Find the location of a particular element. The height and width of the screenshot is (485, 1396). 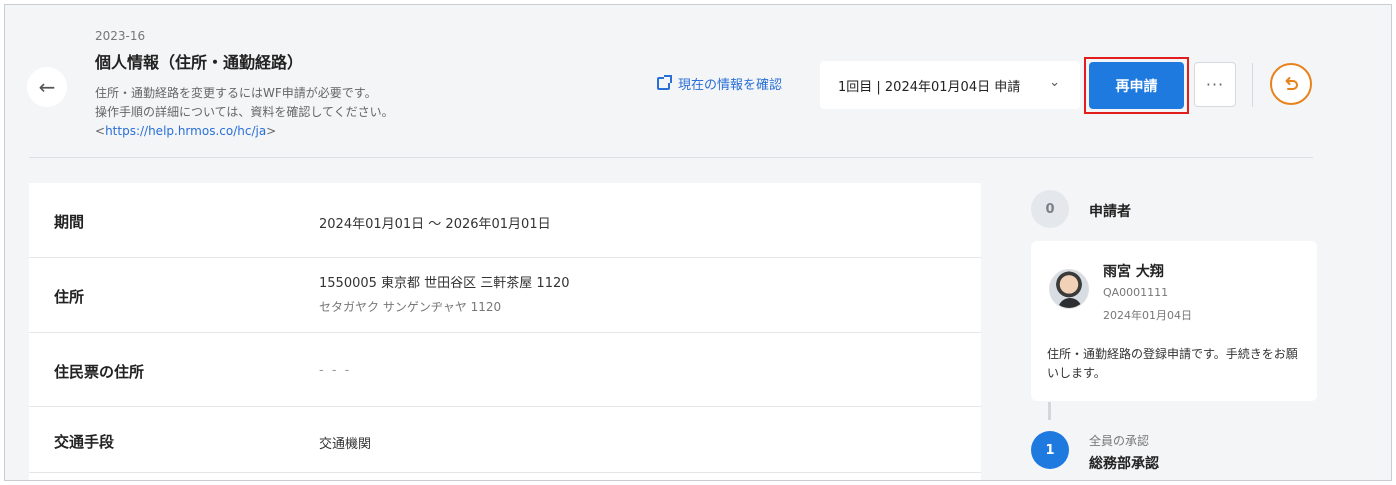

more-icon: ··· is located at coordinates (1215, 84).